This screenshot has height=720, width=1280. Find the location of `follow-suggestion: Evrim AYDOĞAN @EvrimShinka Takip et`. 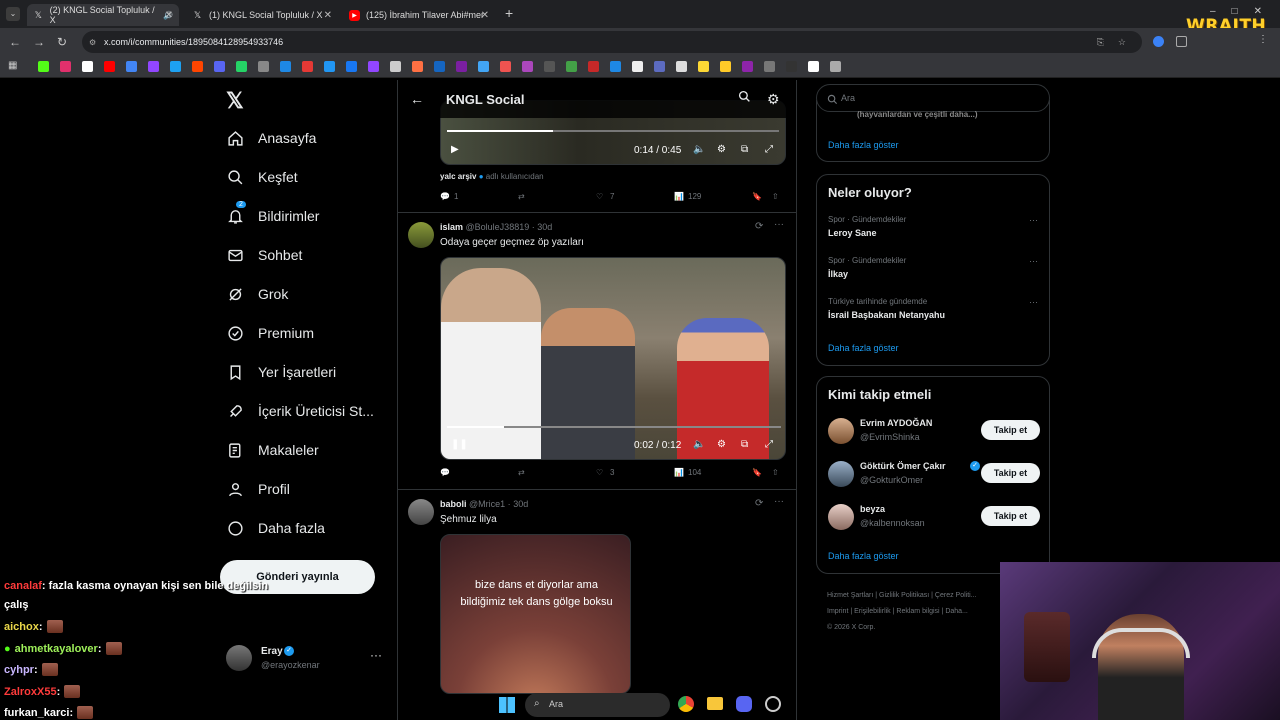

follow-suggestion: Evrim AYDOĞAN @EvrimShinka Takip et is located at coordinates (934, 432).